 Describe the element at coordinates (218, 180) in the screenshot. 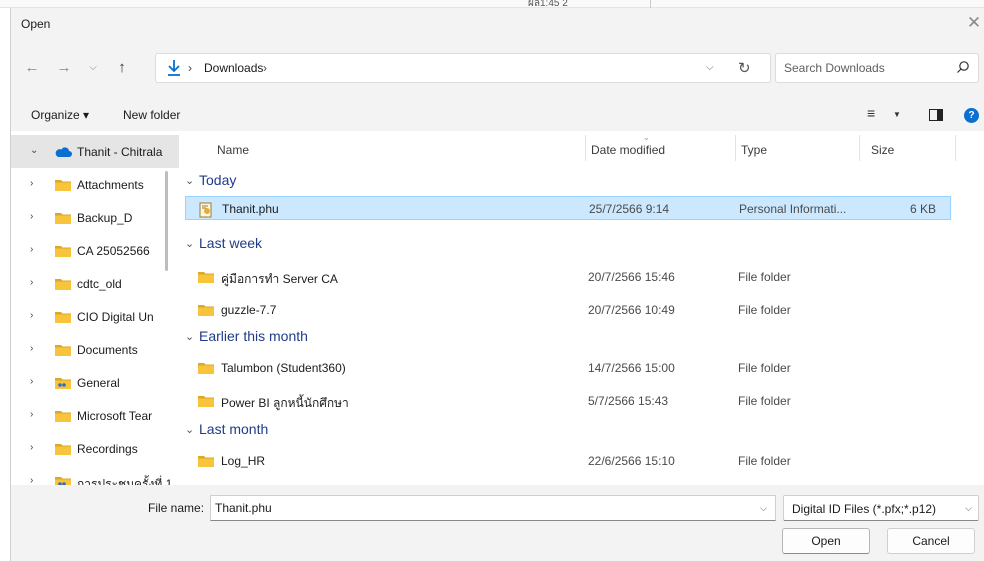

I see `group-header-label: Today` at that location.